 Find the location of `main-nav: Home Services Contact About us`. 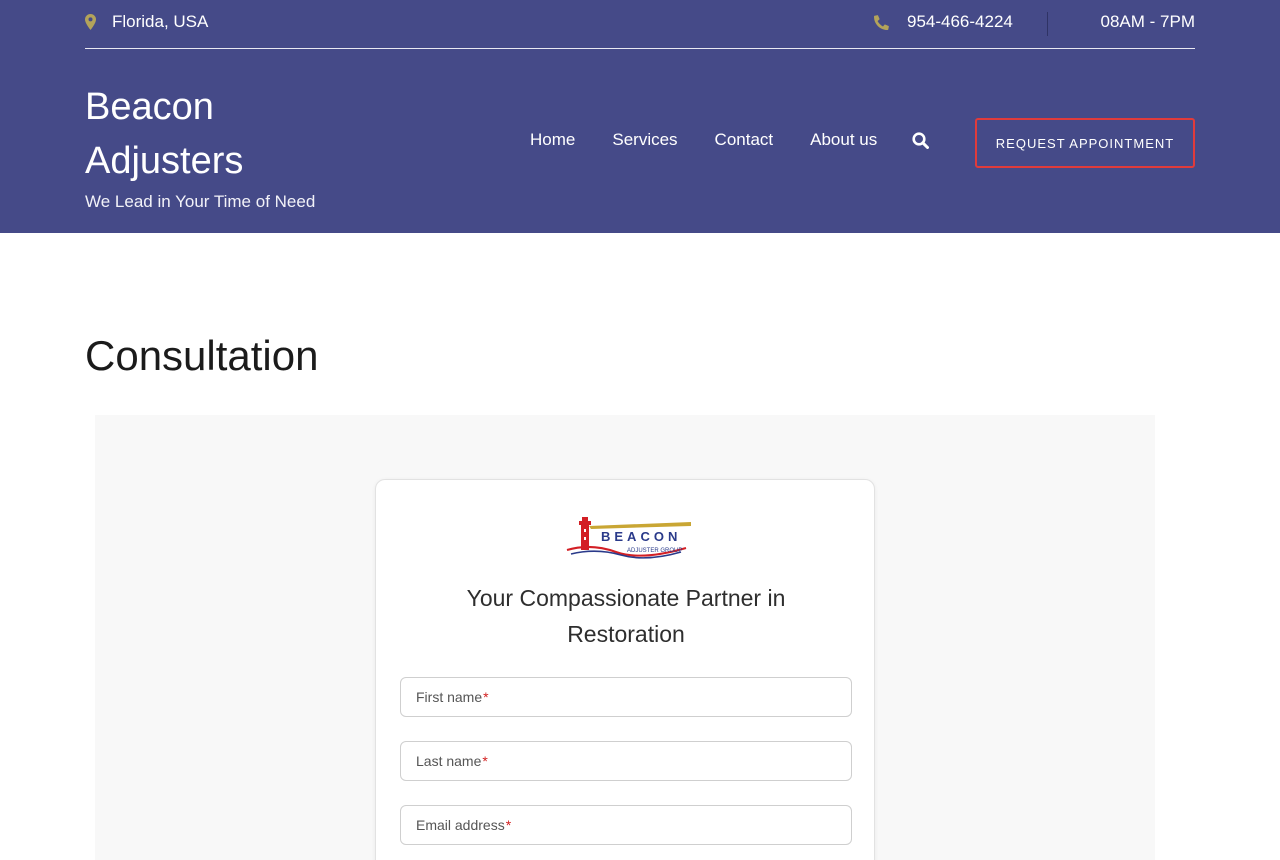

main-nav: Home Services Contact About us is located at coordinates (730, 140).